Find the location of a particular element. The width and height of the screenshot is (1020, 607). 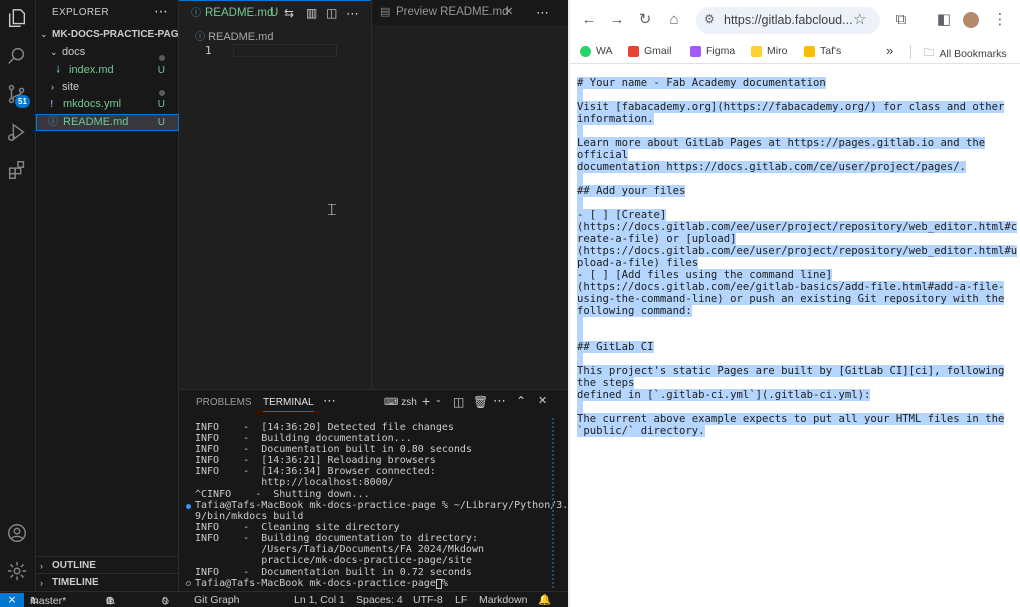

selected-text: # Your name - Fab Academy documentation is located at coordinates (701, 83).